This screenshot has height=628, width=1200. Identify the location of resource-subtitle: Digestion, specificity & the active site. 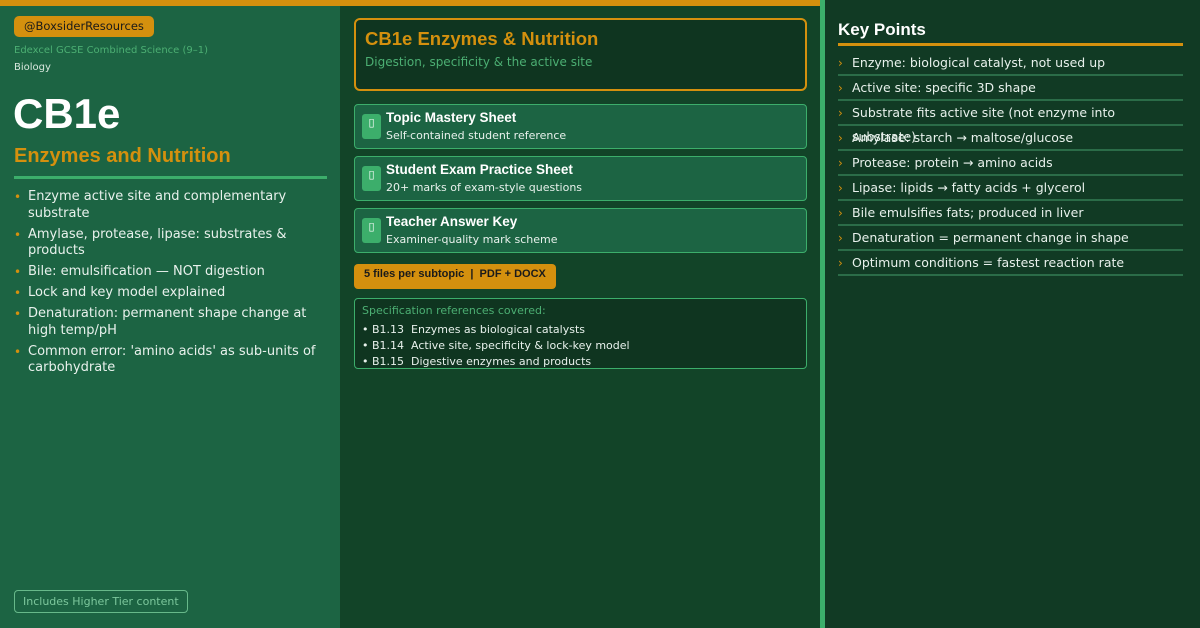
(479, 62).